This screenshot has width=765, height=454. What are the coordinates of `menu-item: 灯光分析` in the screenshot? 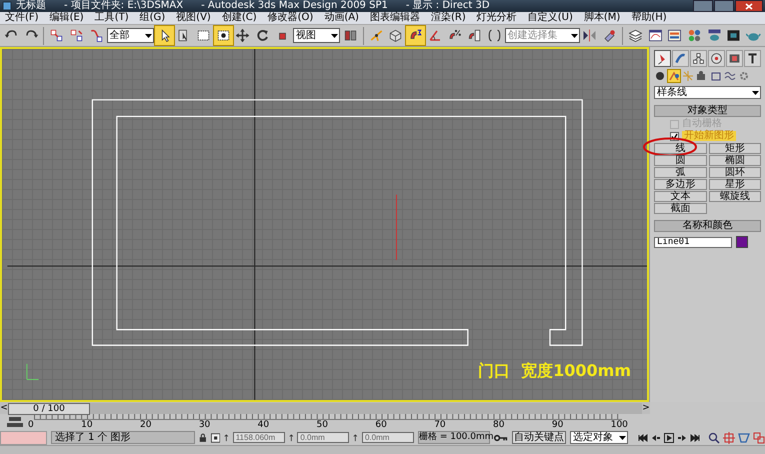 It's located at (496, 18).